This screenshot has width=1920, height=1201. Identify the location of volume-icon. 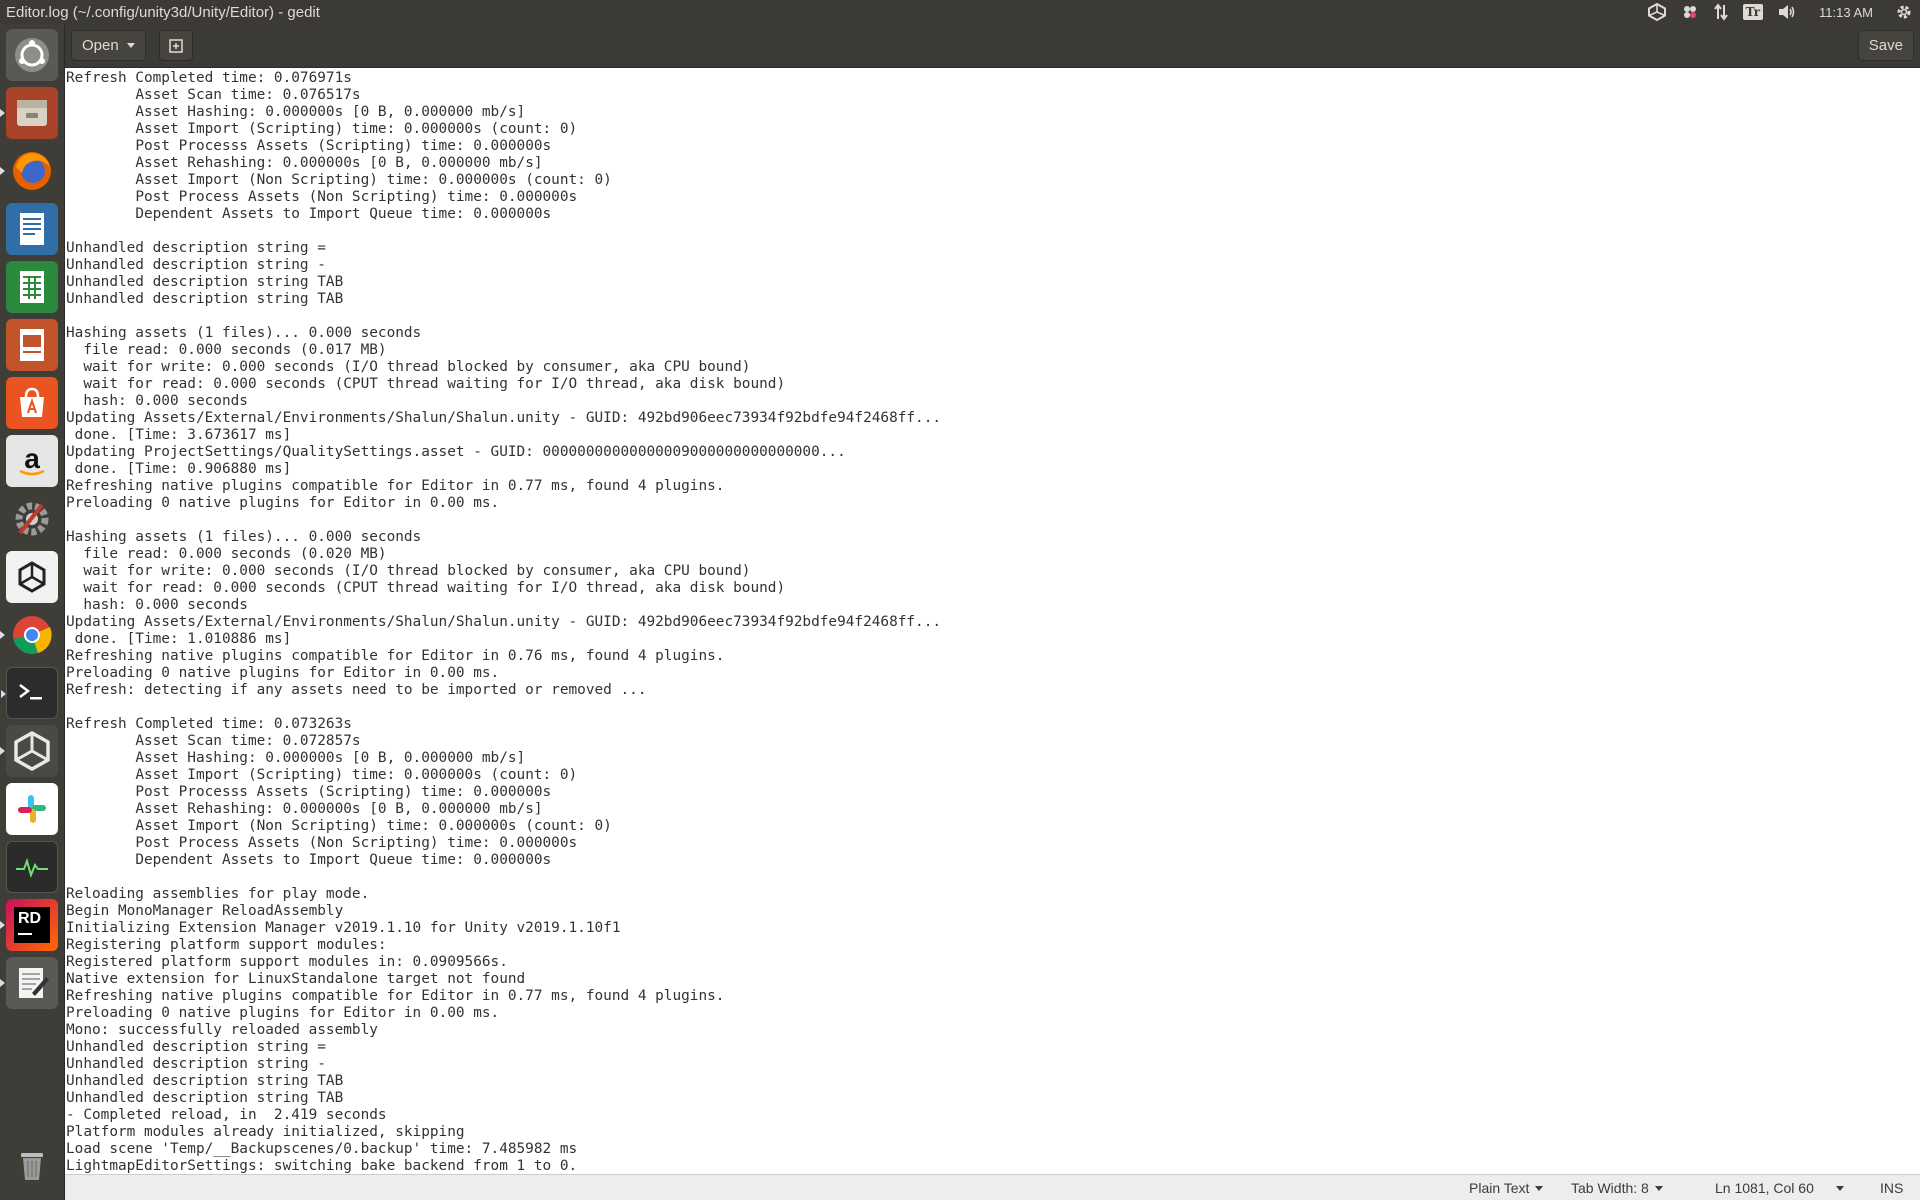
(1787, 12).